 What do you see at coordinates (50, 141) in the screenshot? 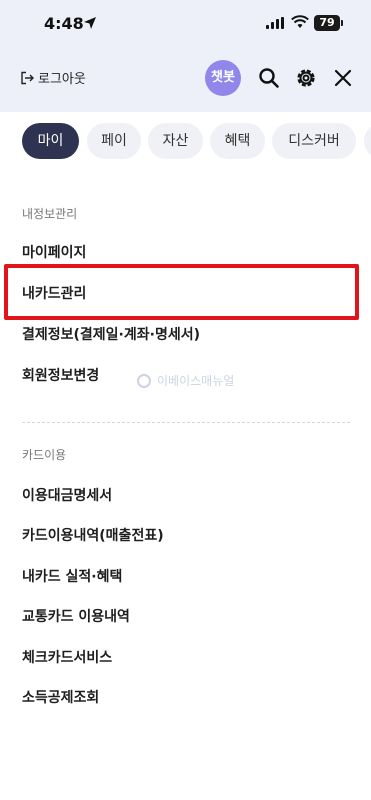
I see `tab-my: 마이` at bounding box center [50, 141].